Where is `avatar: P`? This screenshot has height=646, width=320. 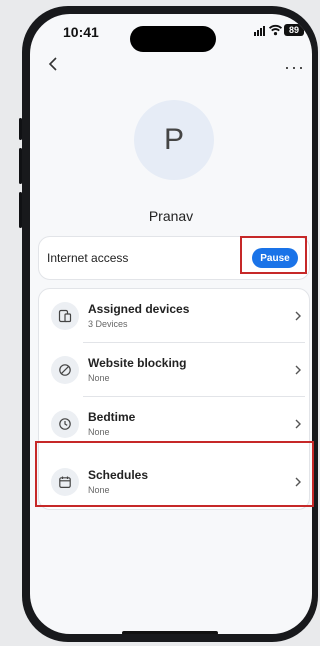
avatar: P is located at coordinates (174, 140).